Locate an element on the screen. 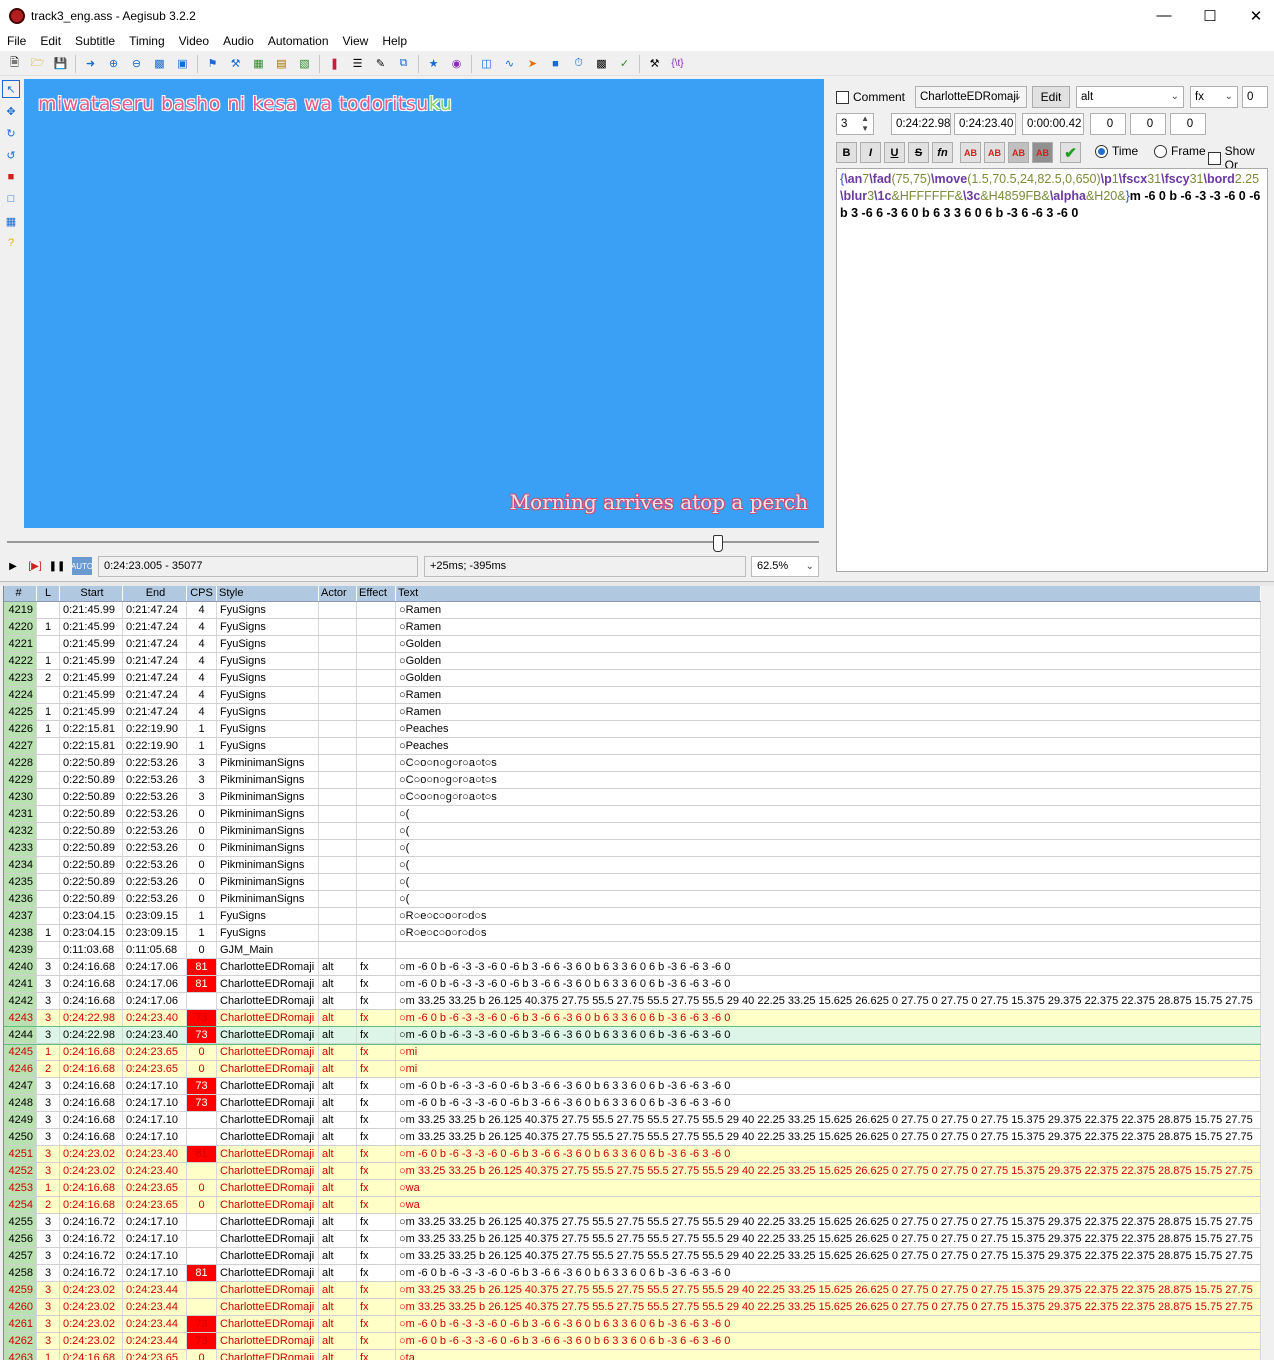 Image resolution: width=1274 pixels, height=1360 pixels. translation-assistant-icon: ☰ is located at coordinates (358, 64).